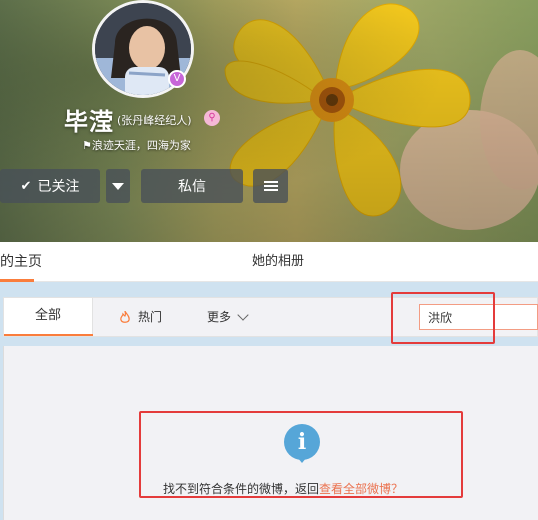  I want to click on filter-more-label: 更多, so click(219, 317).